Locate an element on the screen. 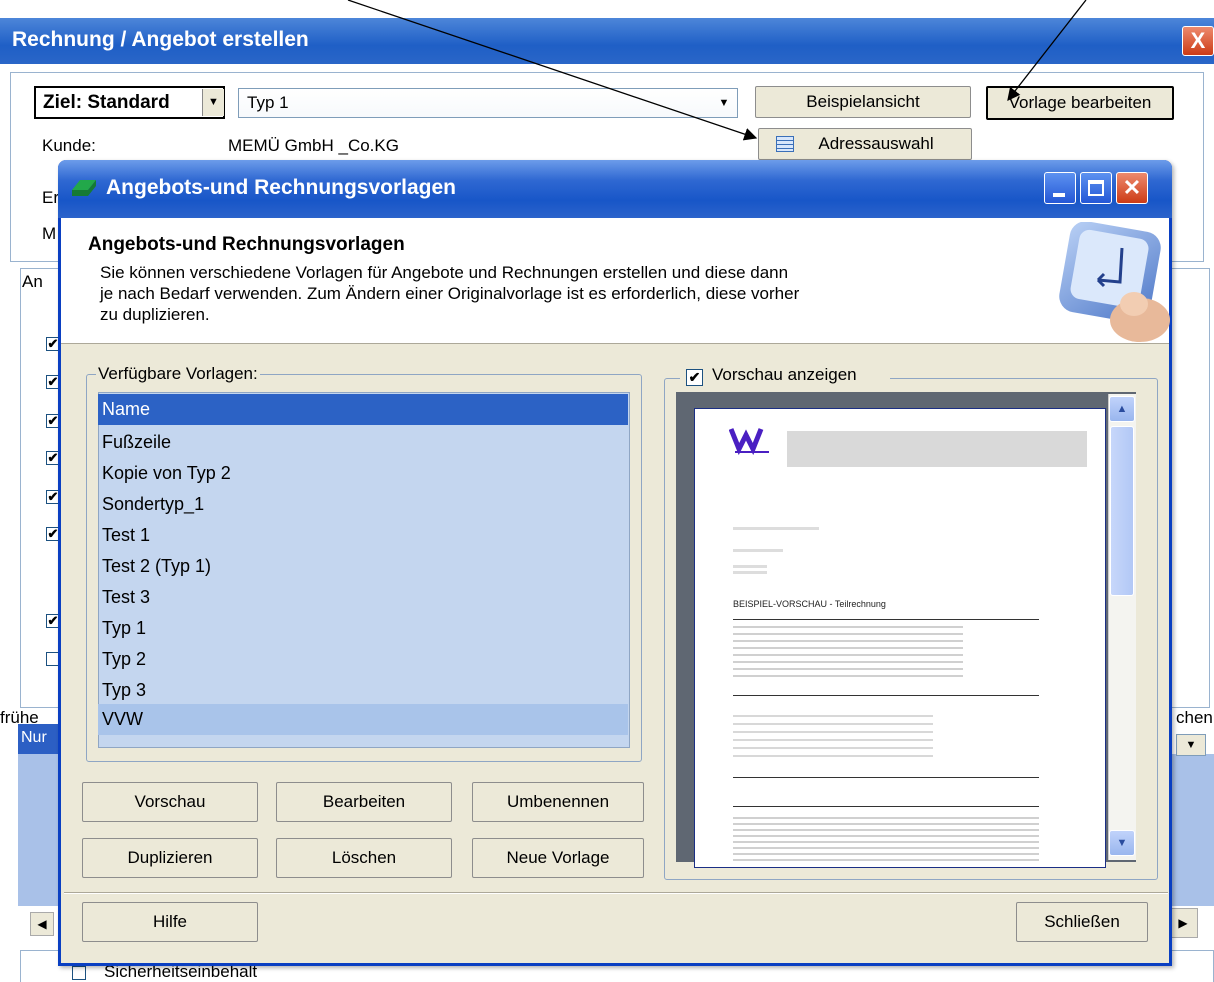 The width and height of the screenshot is (1214, 982). list-item: Test 1 is located at coordinates (363, 535).